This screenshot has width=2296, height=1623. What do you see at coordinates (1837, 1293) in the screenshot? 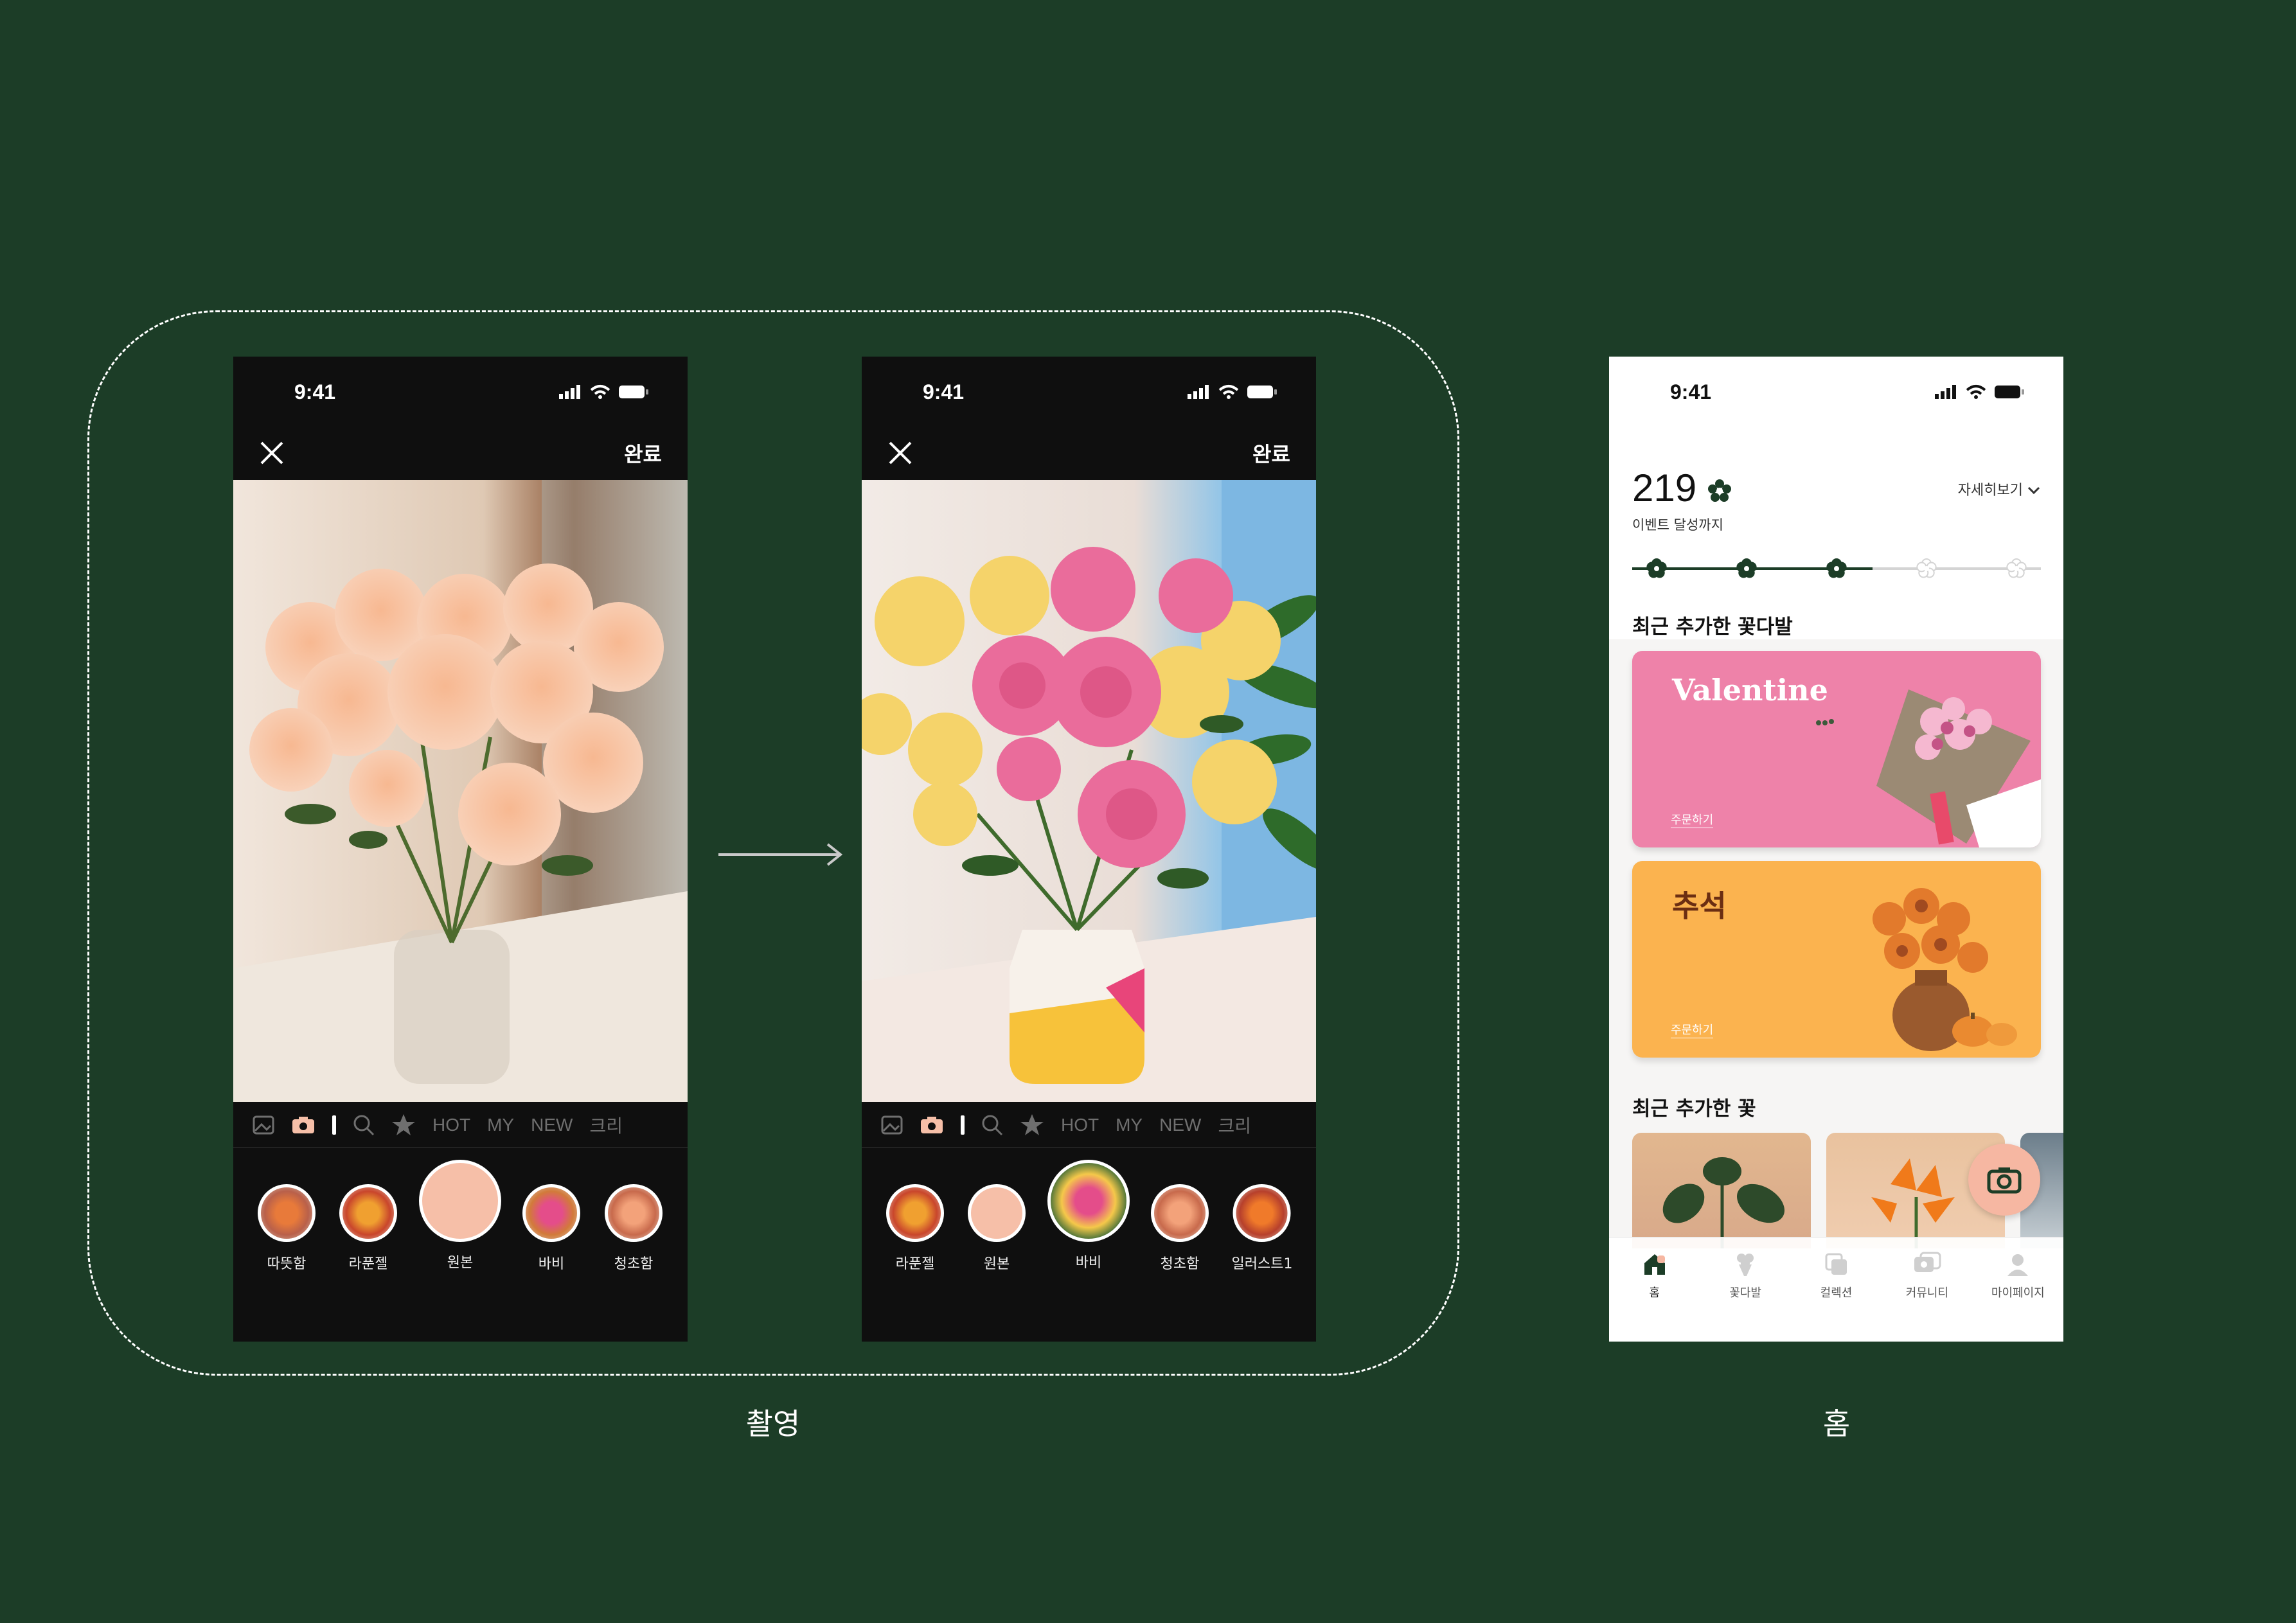
I see `tab-label: 컬렉션` at bounding box center [1837, 1293].